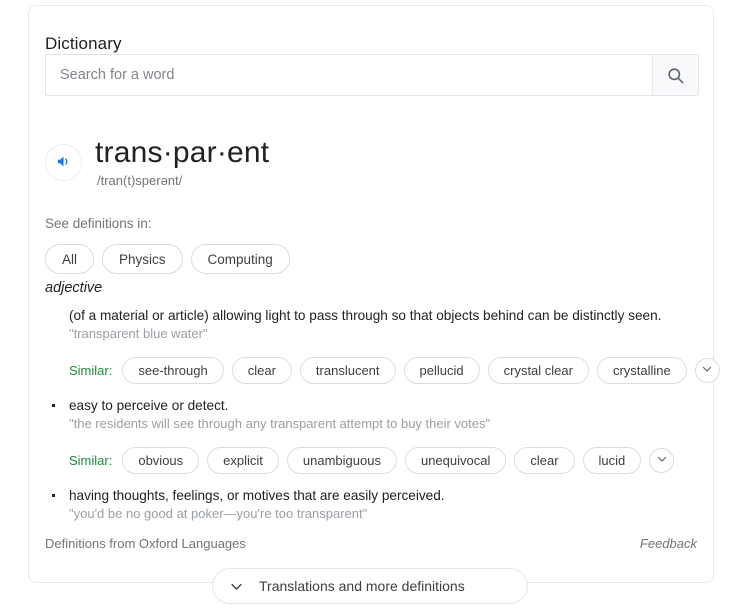 The height and width of the screenshot is (610, 750). Describe the element at coordinates (145, 543) in the screenshot. I see `source-attribution: Definitions from Oxford Languages` at that location.